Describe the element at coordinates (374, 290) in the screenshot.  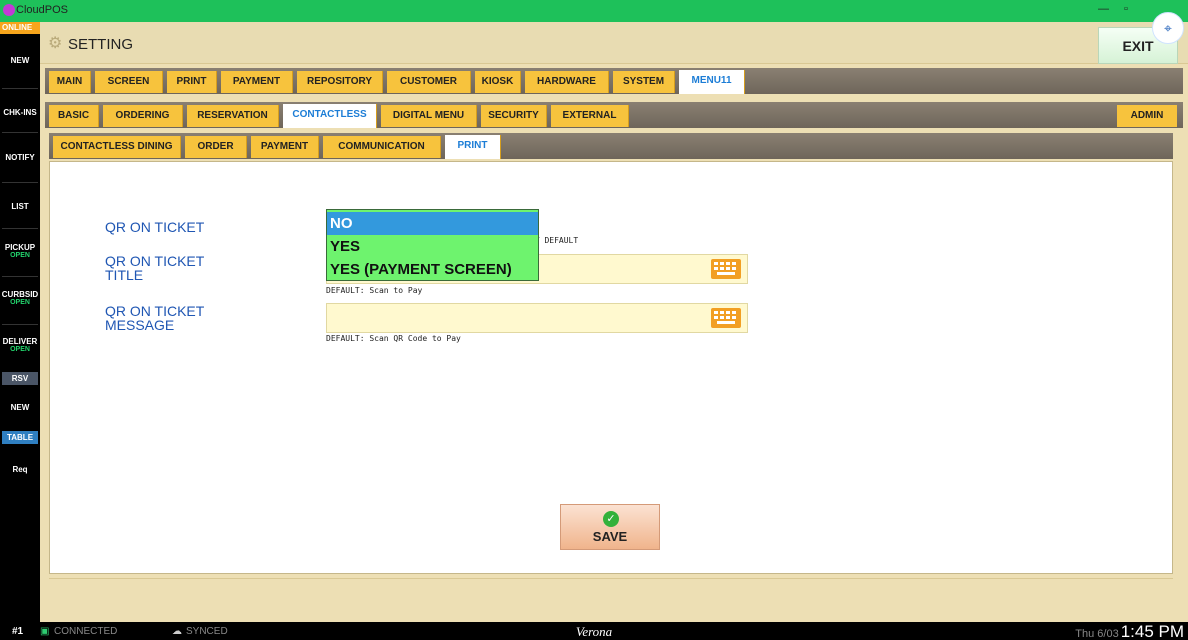
I see `qr-title-default: DEFAULT: Scan to Pay` at that location.